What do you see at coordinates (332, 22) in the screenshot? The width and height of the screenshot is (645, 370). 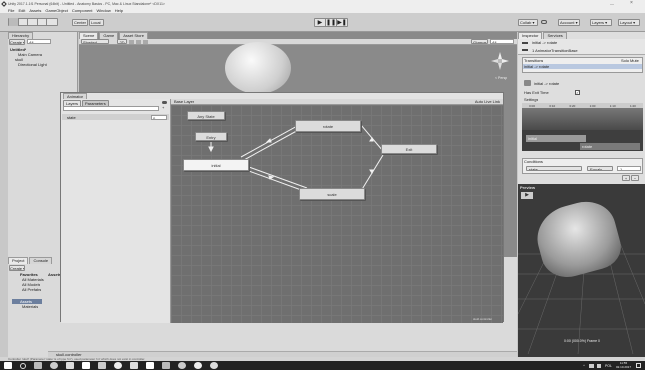 I see `pause-button: ❚❚` at bounding box center [332, 22].